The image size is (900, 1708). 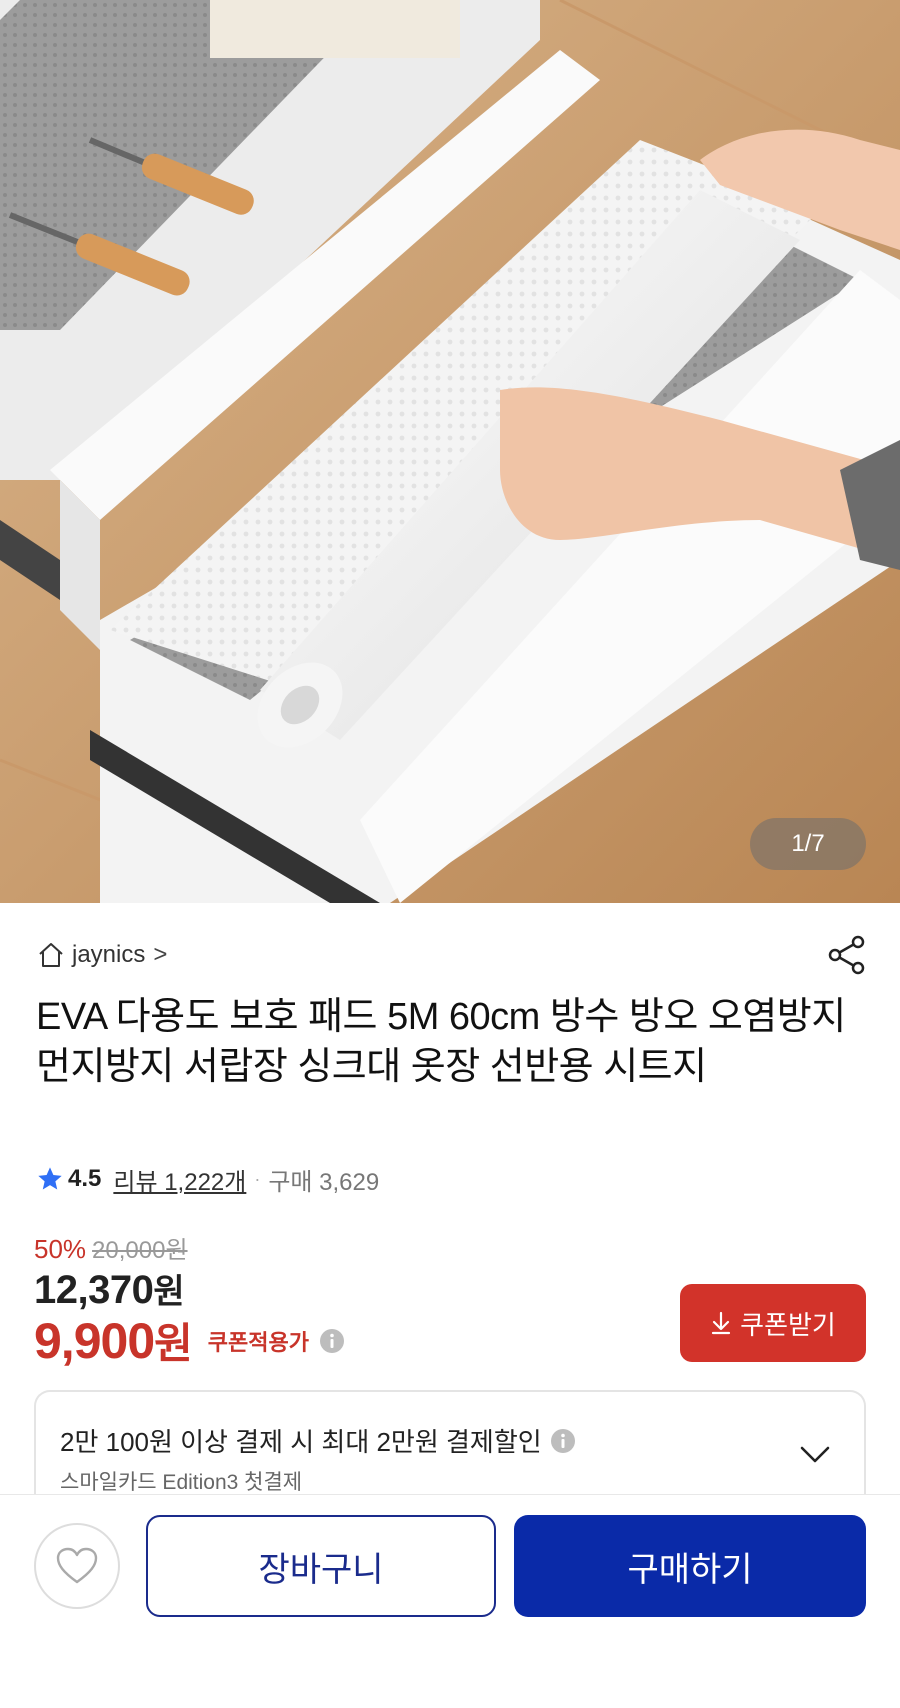 What do you see at coordinates (179, 1179) in the screenshot?
I see `review-link: 리뷰 1,222개` at bounding box center [179, 1179].